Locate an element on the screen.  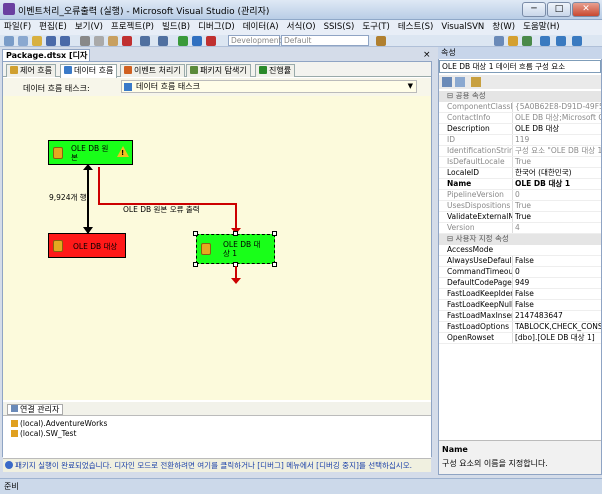
tab-control-flow: 제어 흐름 is located at coordinates (31, 70).